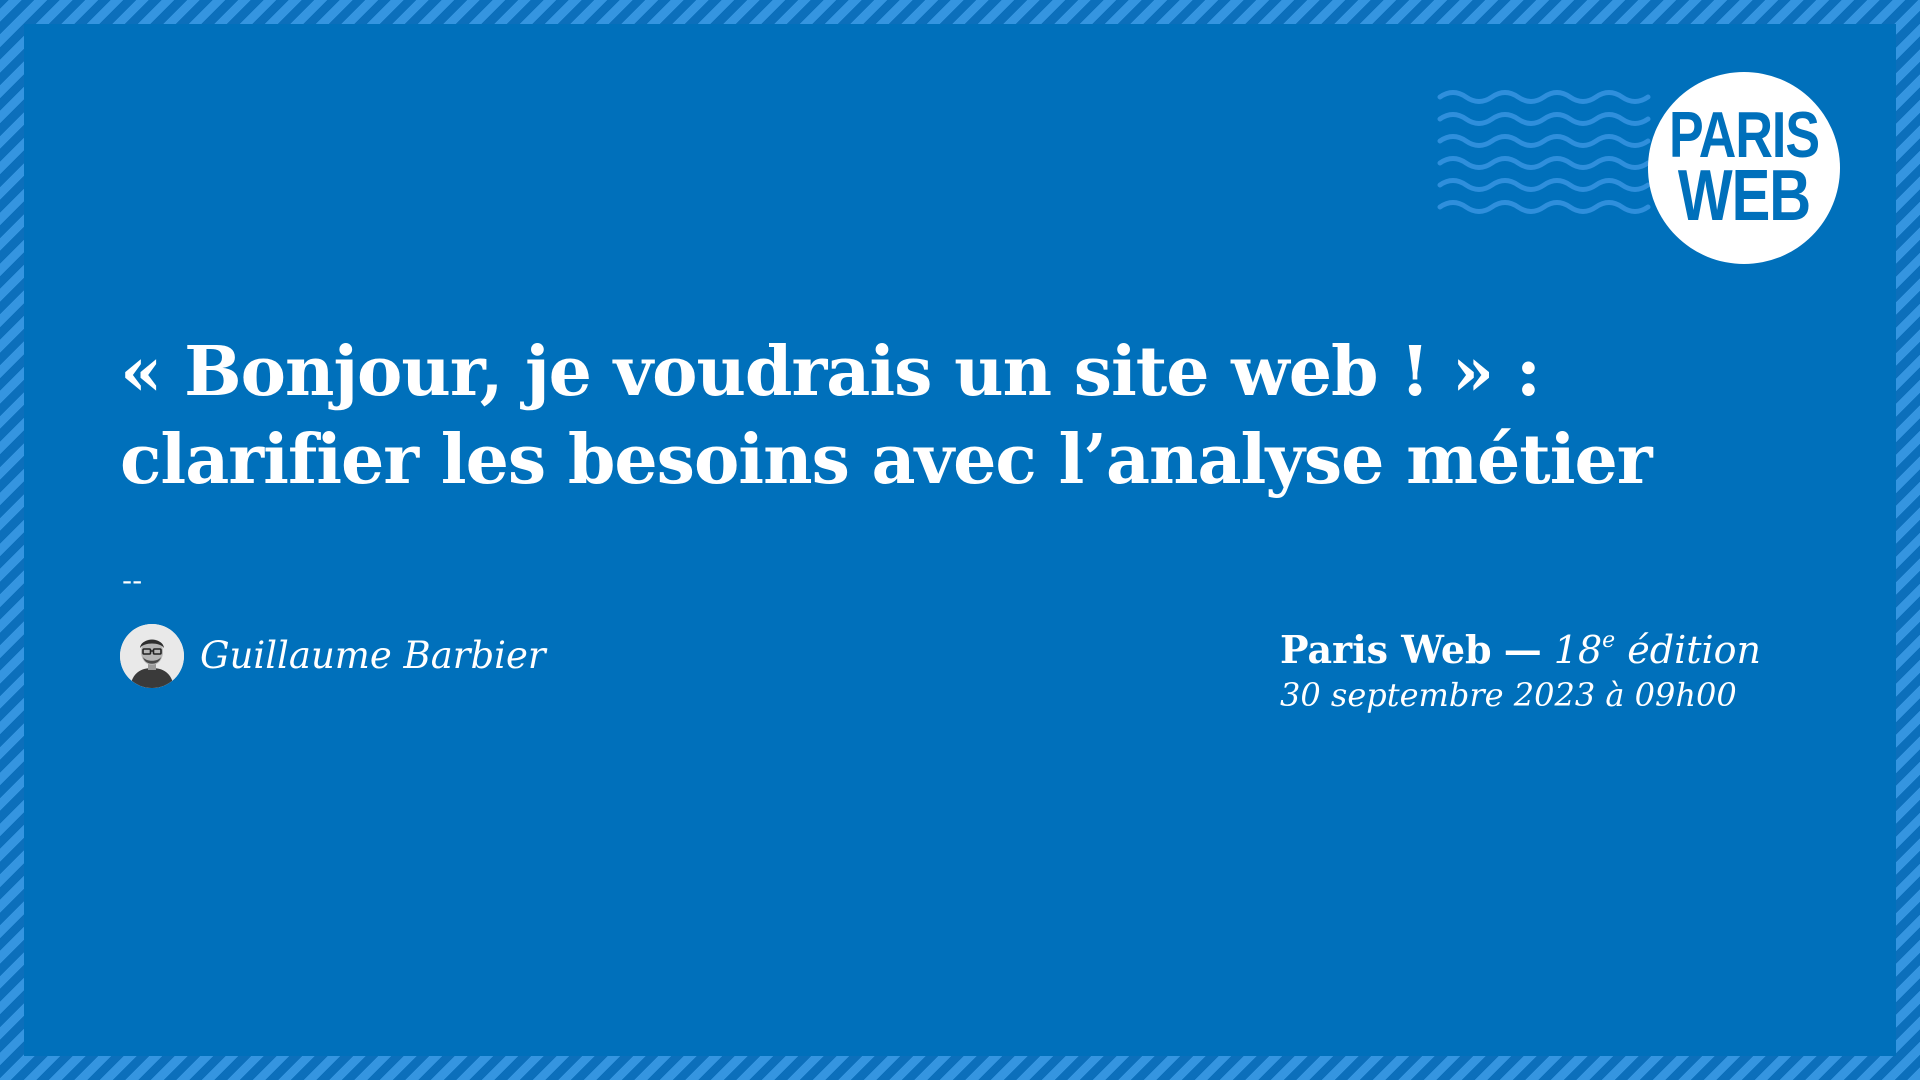  I want to click on edition-word: édition, so click(1694, 650).